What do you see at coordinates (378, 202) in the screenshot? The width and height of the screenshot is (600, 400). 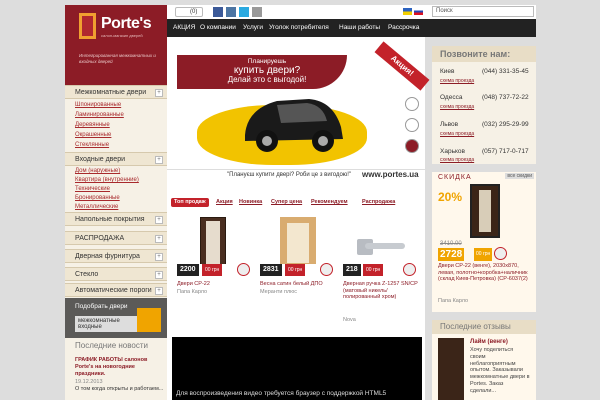 I see `tab-clearance: Распродажа` at bounding box center [378, 202].